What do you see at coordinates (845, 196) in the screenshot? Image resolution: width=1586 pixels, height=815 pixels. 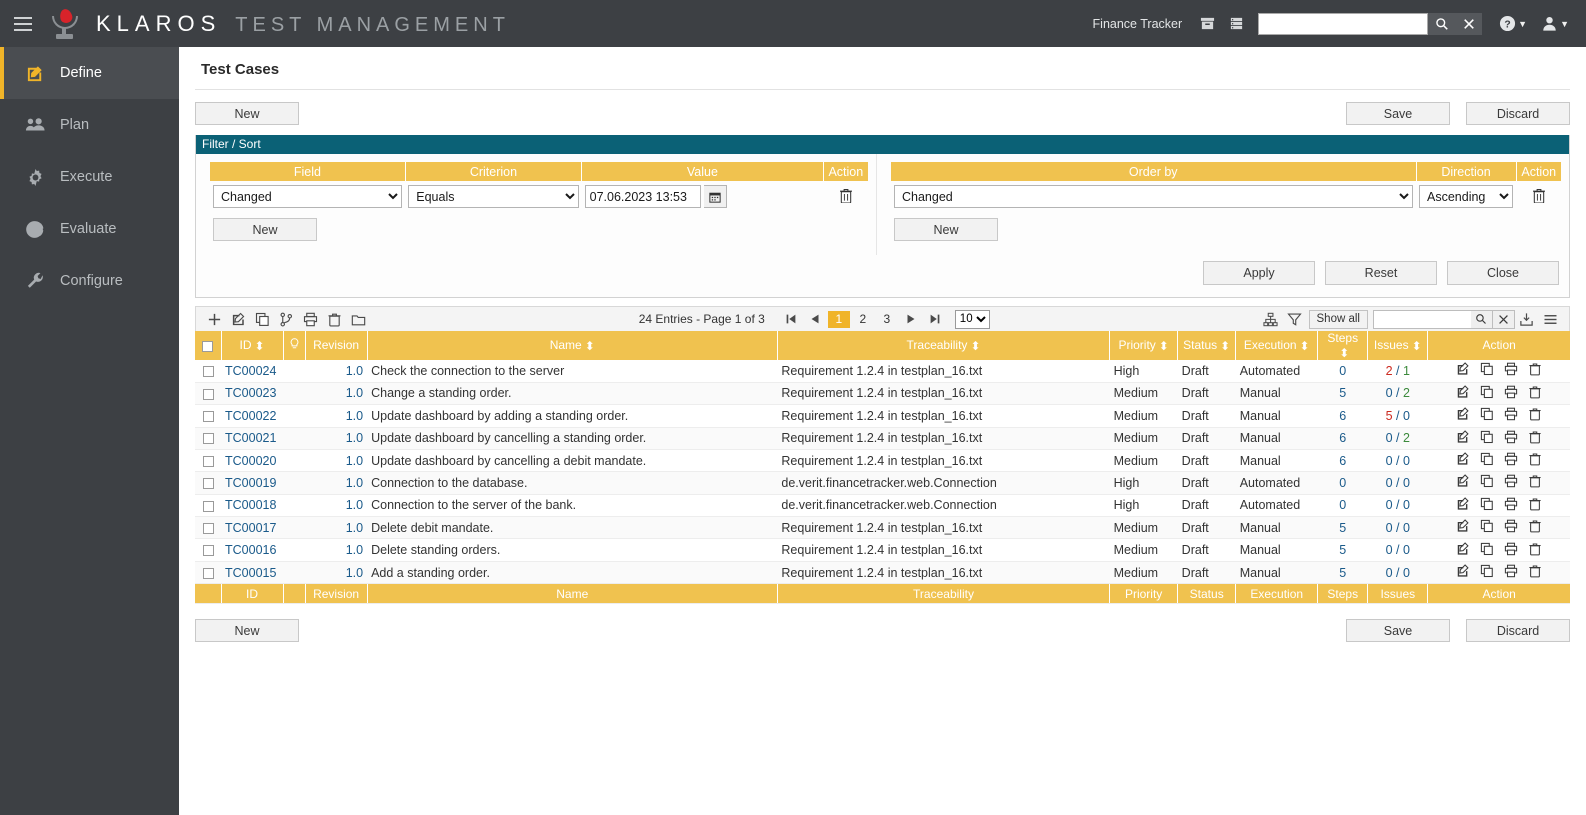 I see `filter-criteria-delete-button` at bounding box center [845, 196].